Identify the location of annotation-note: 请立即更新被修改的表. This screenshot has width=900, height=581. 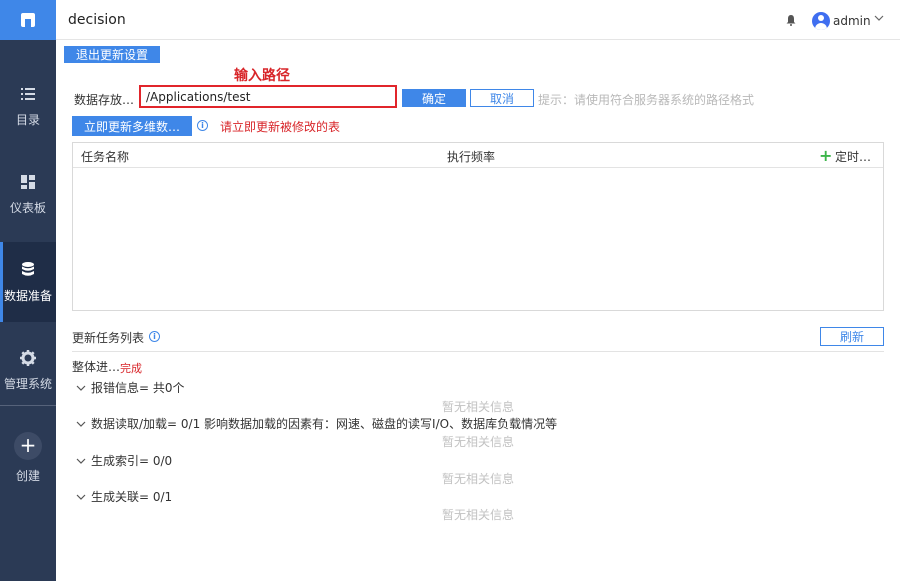
(280, 127).